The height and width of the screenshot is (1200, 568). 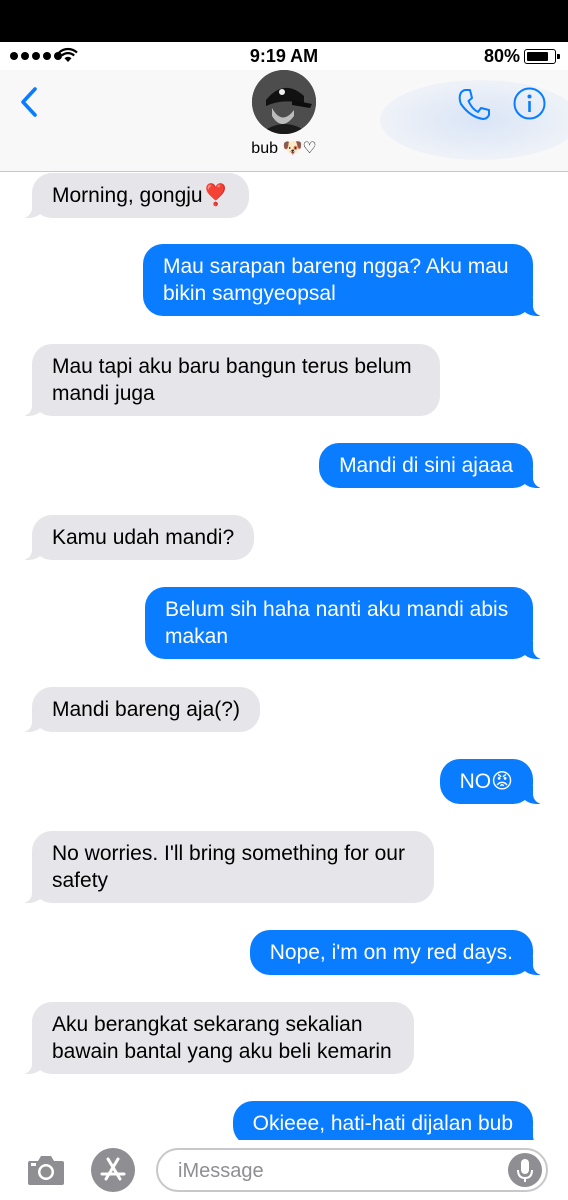 I want to click on message-bubble-outgoing: Okieee, hati-hati dijalan bub, so click(x=388, y=1120).